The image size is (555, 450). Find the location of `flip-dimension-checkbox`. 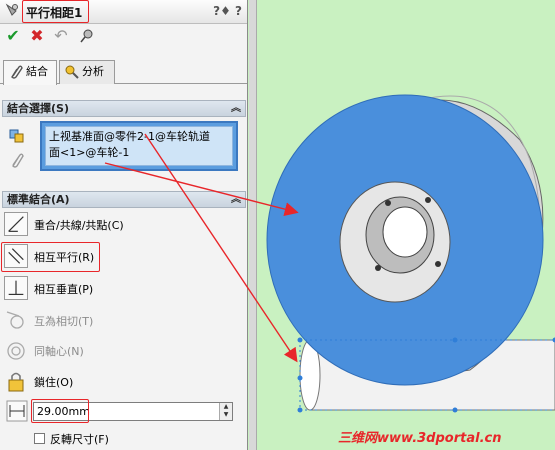

flip-dimension-checkbox is located at coordinates (39, 438).